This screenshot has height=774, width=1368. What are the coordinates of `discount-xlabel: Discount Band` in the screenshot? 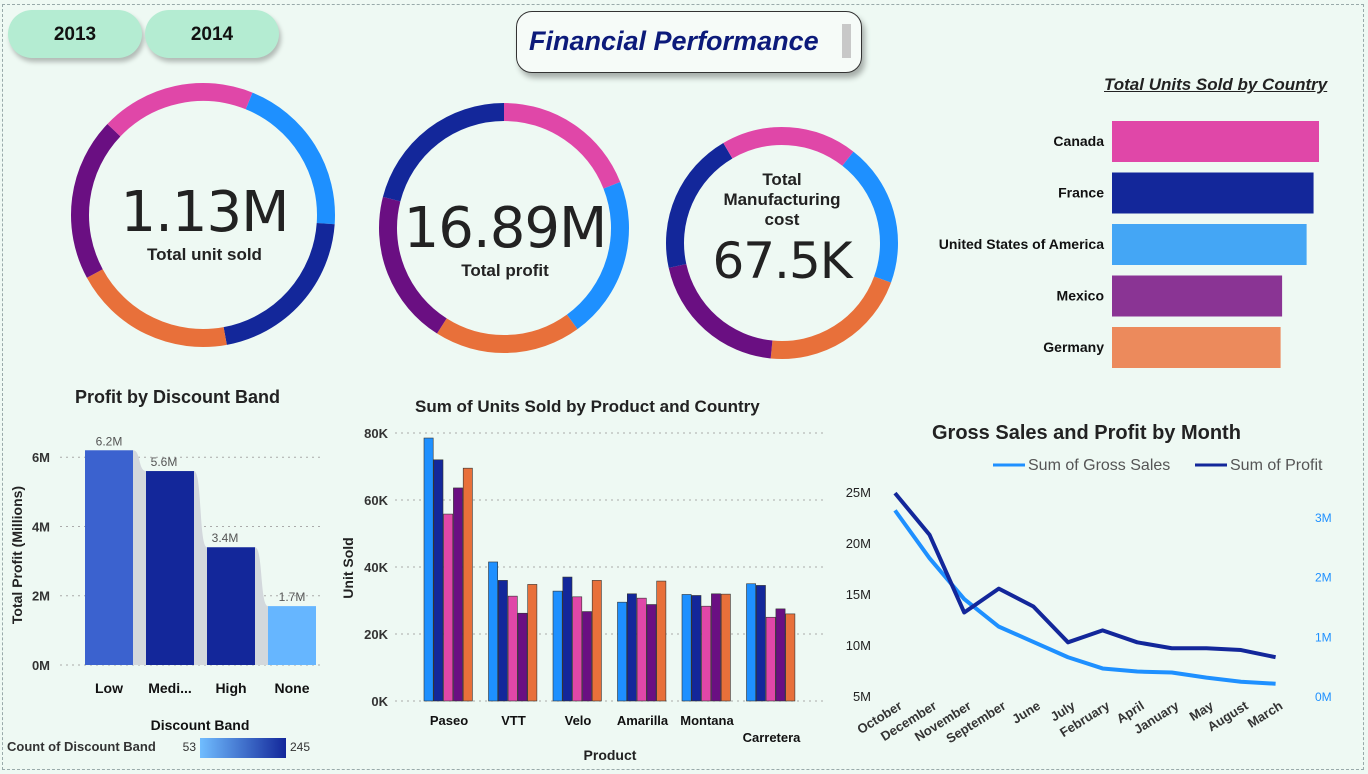 It's located at (200, 725).